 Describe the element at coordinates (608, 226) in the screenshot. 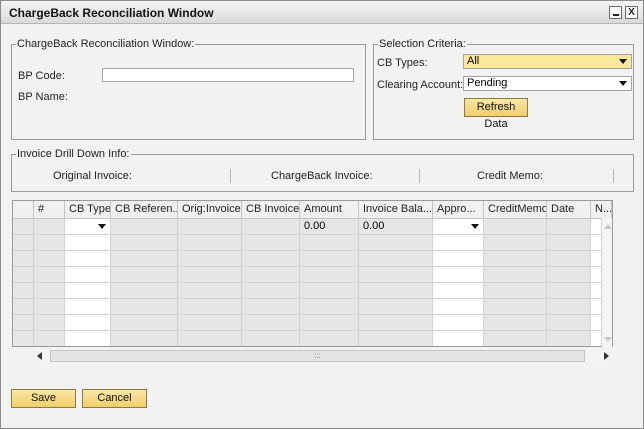

I see `scroll-up-icon` at that location.